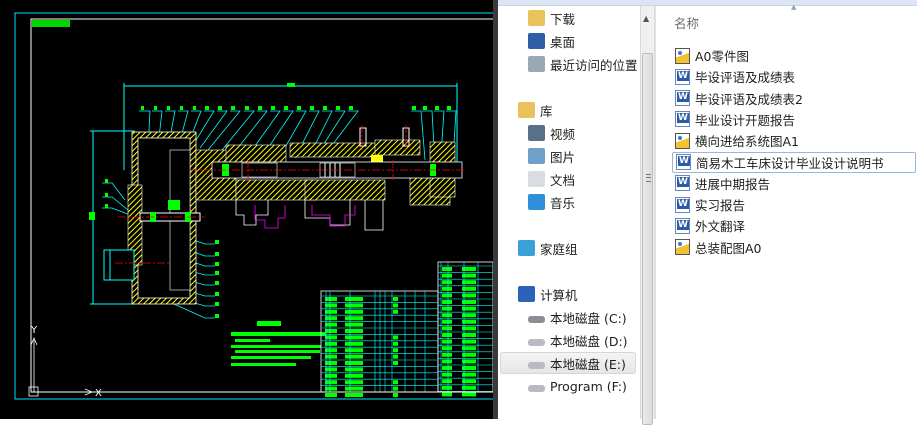 Image resolution: width=917 pixels, height=425 pixels. Describe the element at coordinates (536, 319) in the screenshot. I see `system-drive-icon` at that location.